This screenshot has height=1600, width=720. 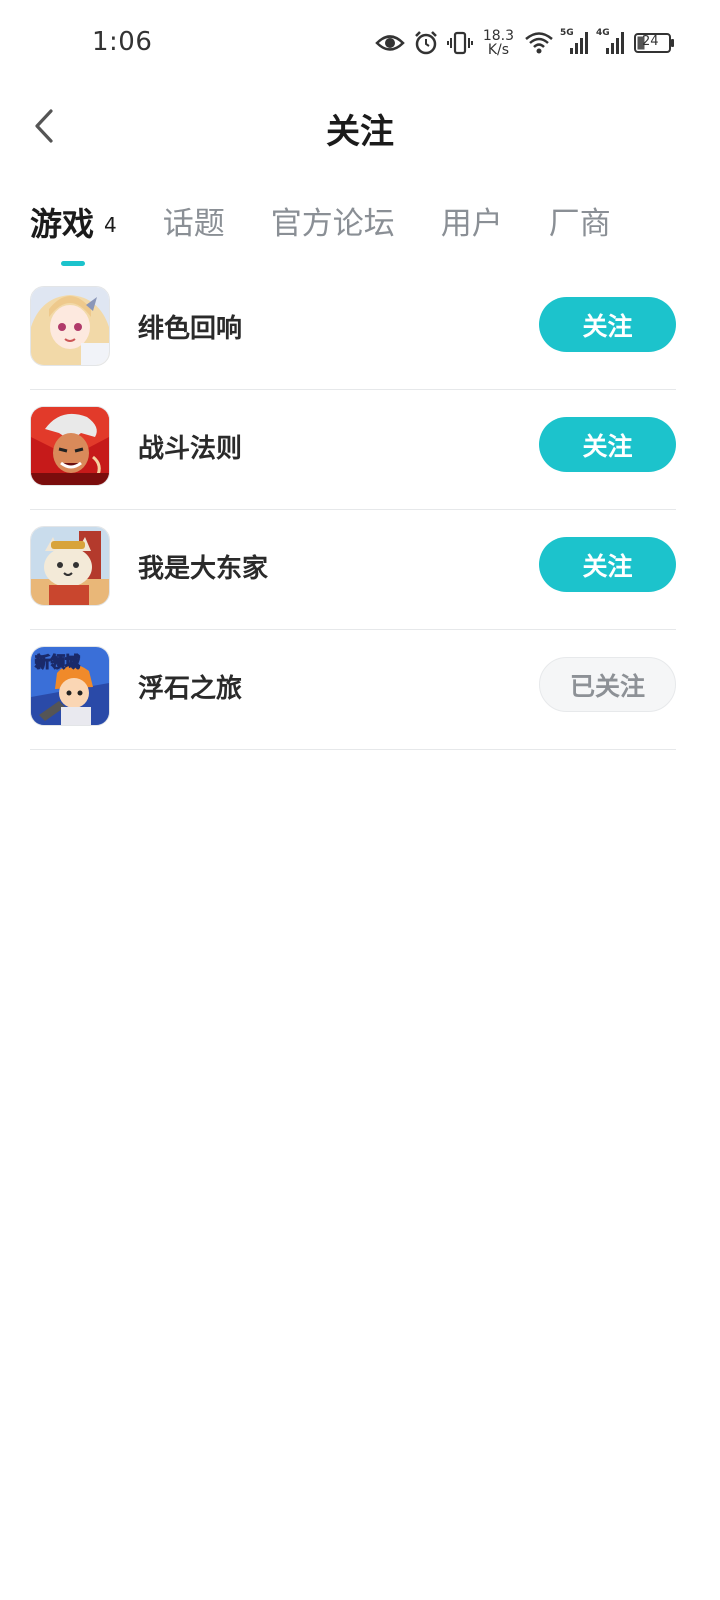 What do you see at coordinates (353, 330) in the screenshot?
I see `list-item: 绯色回响 关注` at bounding box center [353, 330].